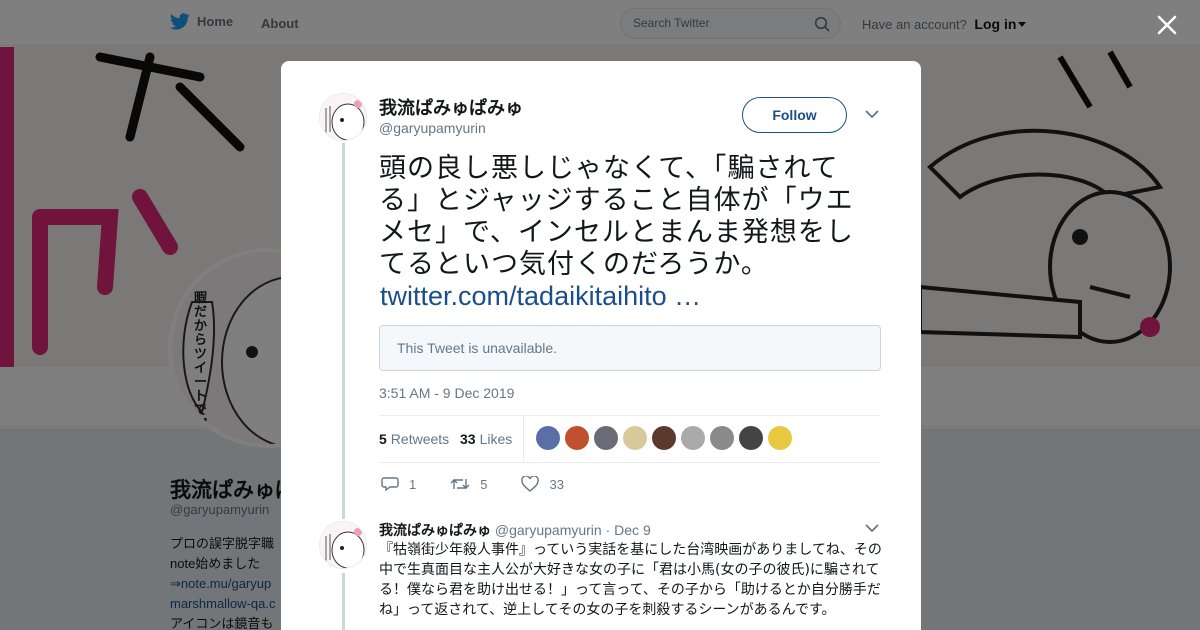  What do you see at coordinates (343, 545) in the screenshot?
I see `reply-author-avatar` at bounding box center [343, 545].